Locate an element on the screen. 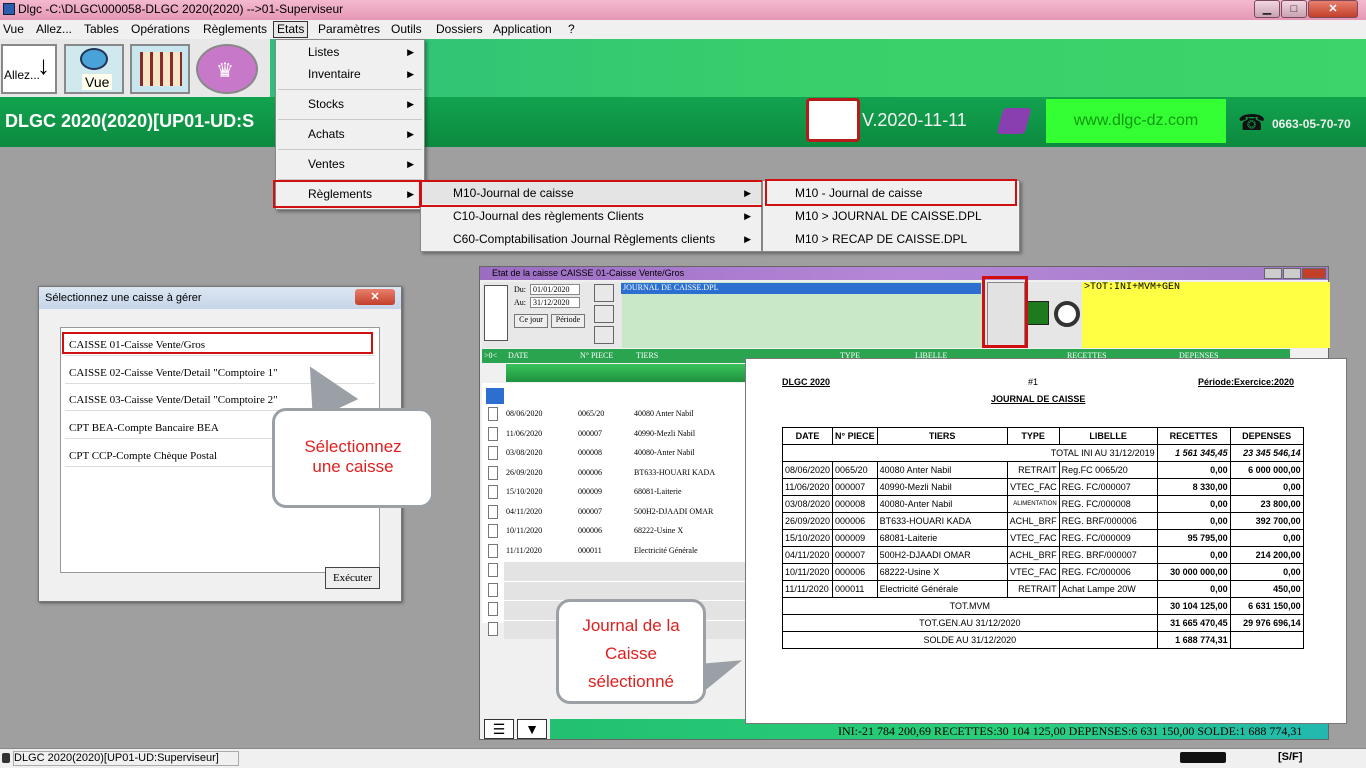 This screenshot has height=768, width=1366. calendar-grid-icon is located at coordinates (161, 69).